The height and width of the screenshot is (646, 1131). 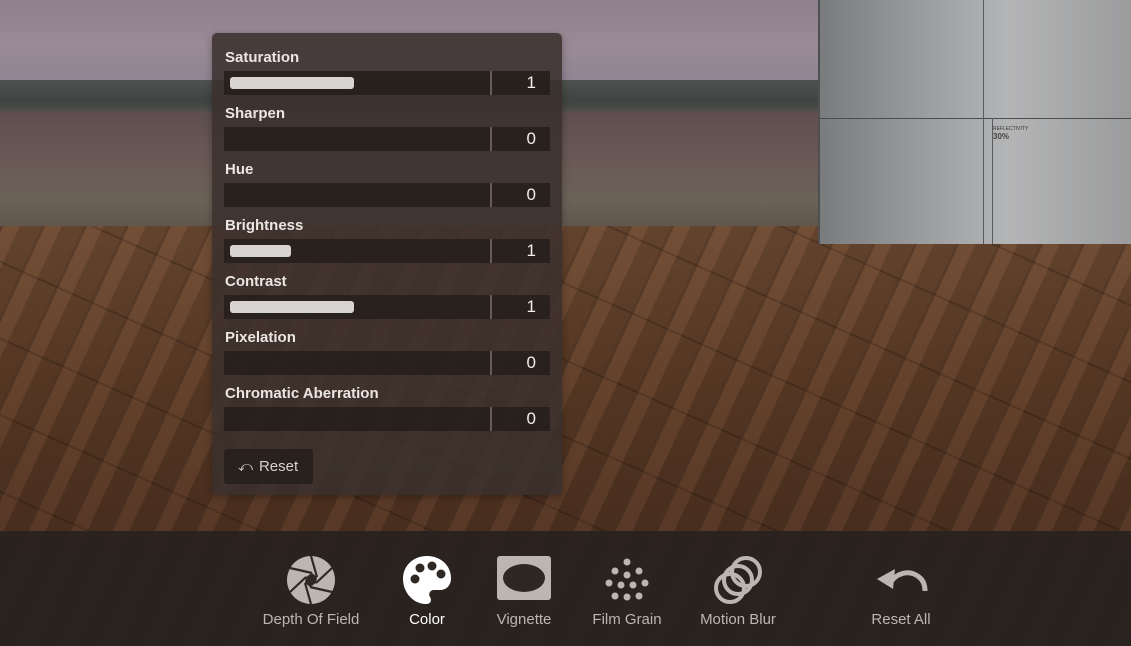 What do you see at coordinates (974, 122) in the screenshot?
I see `reflectivity-cube` at bounding box center [974, 122].